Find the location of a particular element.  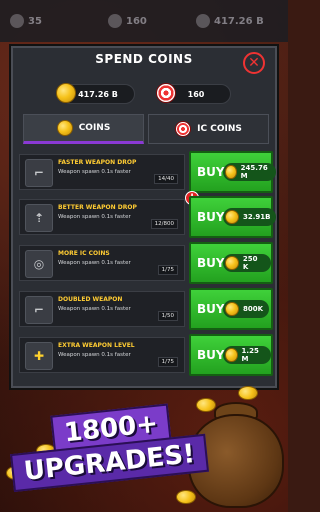

close-icon: ✕ is located at coordinates (254, 63).